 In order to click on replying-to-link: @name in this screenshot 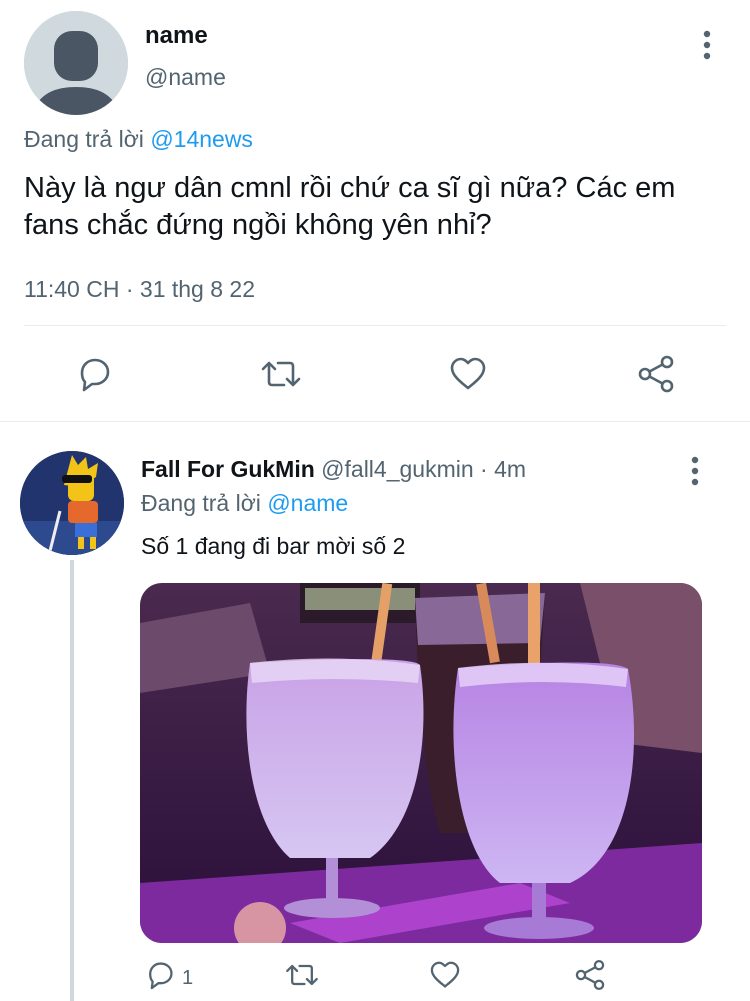, I will do `click(307, 503)`.